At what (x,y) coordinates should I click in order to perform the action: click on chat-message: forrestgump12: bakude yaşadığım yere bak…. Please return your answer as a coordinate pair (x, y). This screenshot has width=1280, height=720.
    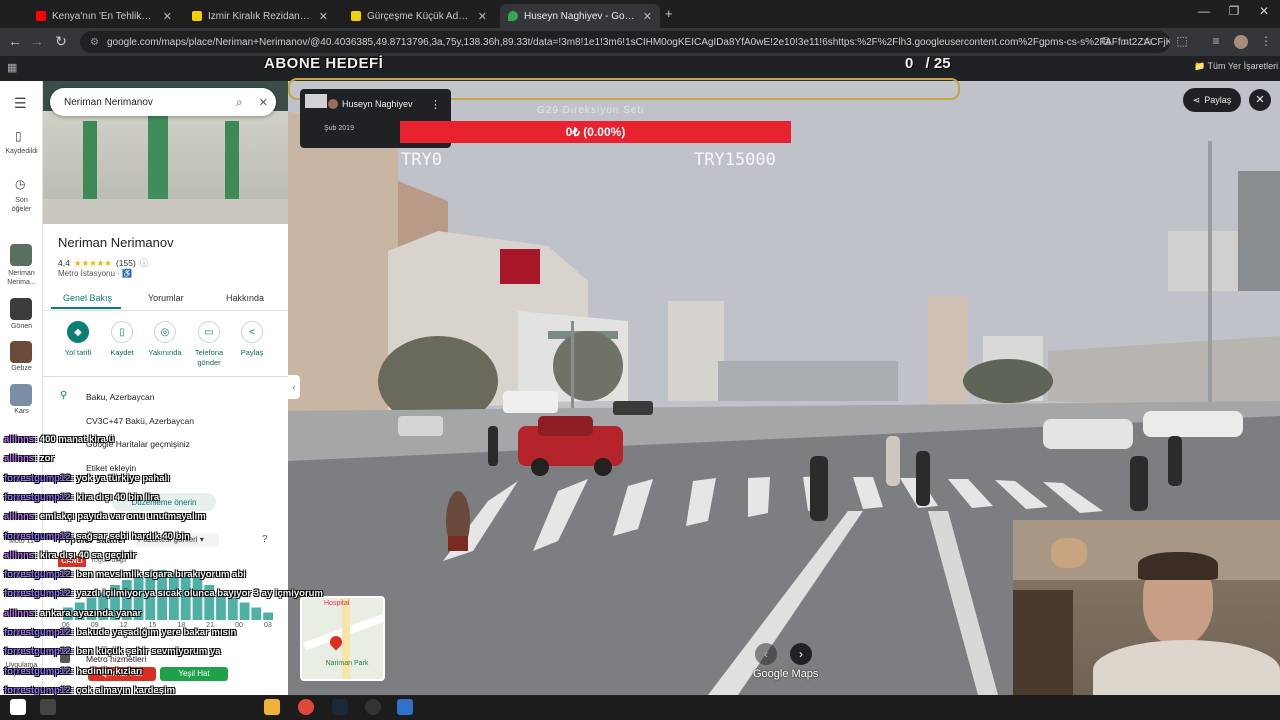
    Looking at the image, I should click on (120, 632).